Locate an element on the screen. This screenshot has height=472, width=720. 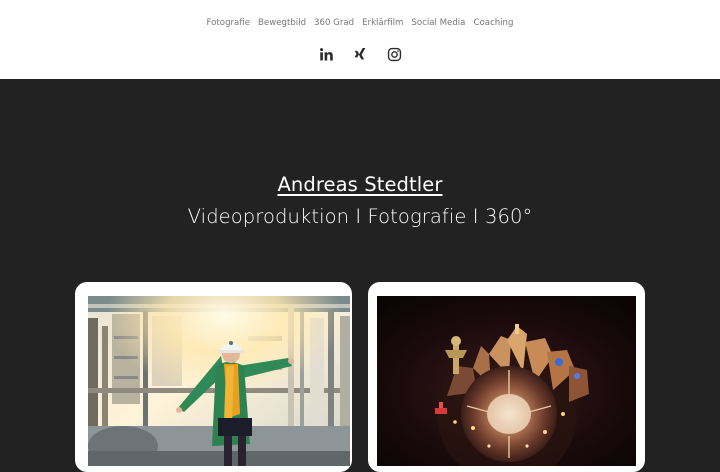
tiny-planet-photo is located at coordinates (506, 381).